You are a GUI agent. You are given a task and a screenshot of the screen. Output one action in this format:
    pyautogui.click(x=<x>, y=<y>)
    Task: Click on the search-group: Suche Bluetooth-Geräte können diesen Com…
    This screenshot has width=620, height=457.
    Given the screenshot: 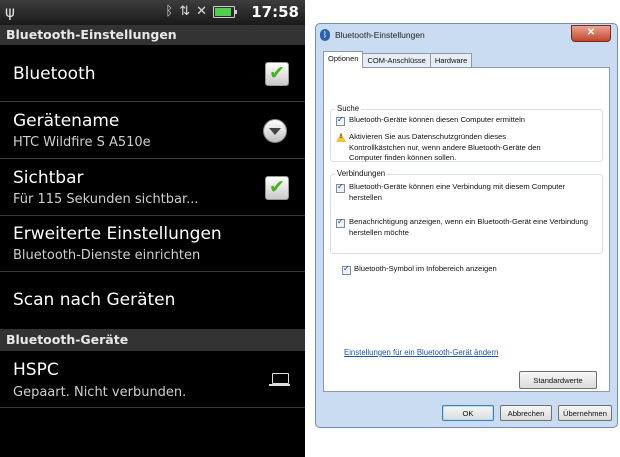 What is the action you would take?
    pyautogui.click(x=466, y=133)
    